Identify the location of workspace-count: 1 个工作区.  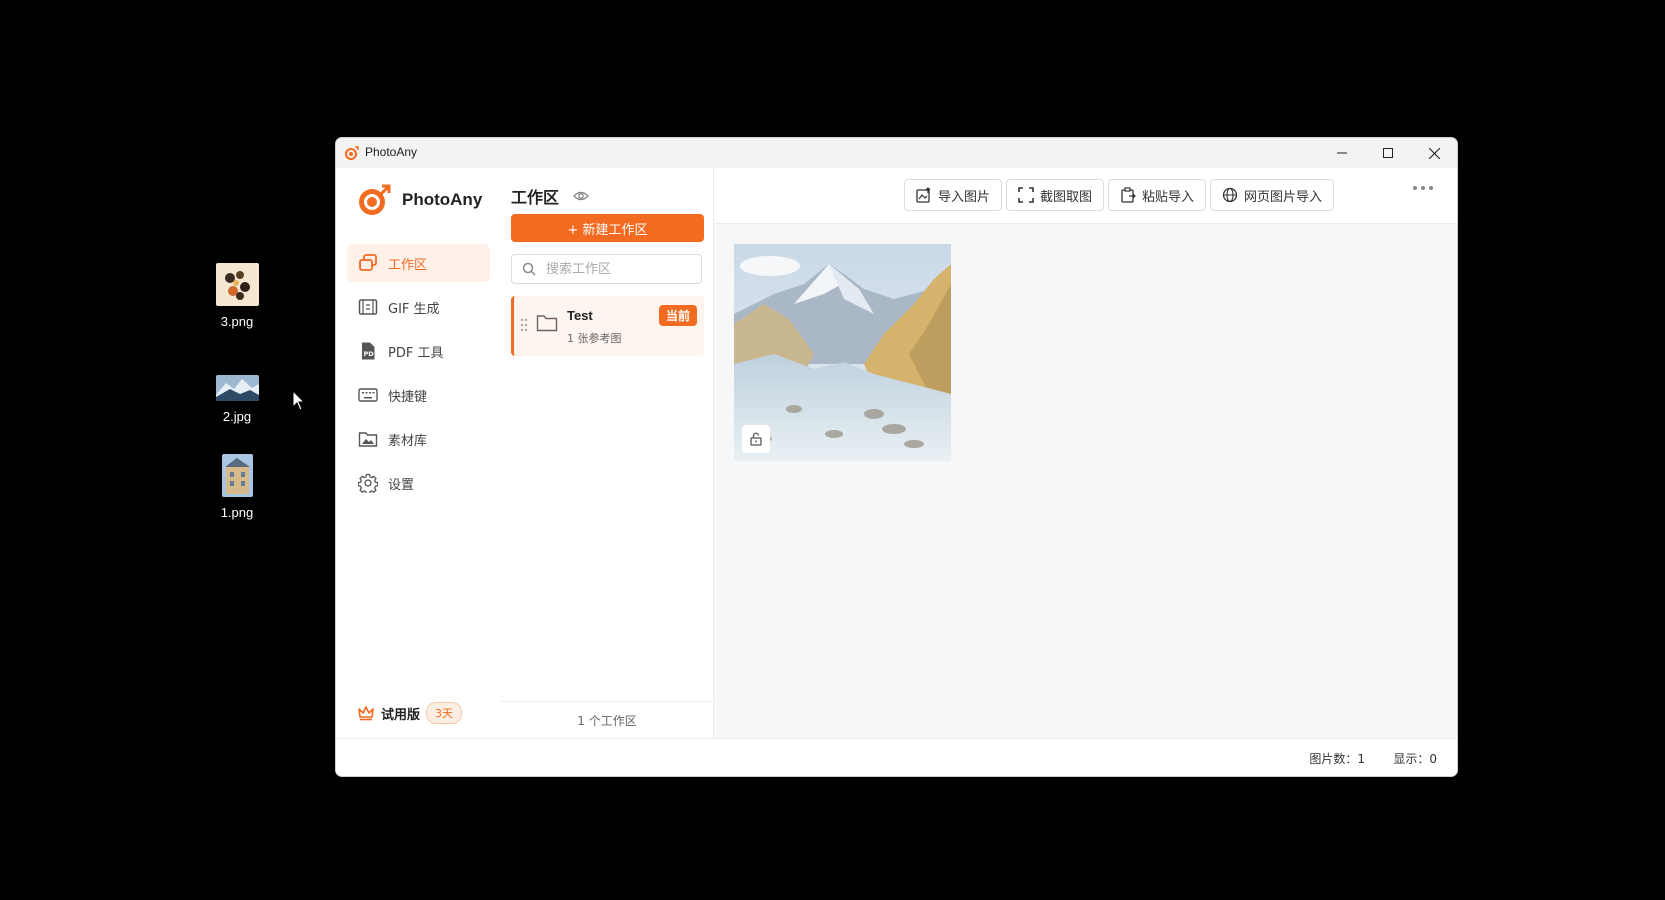
(607, 720).